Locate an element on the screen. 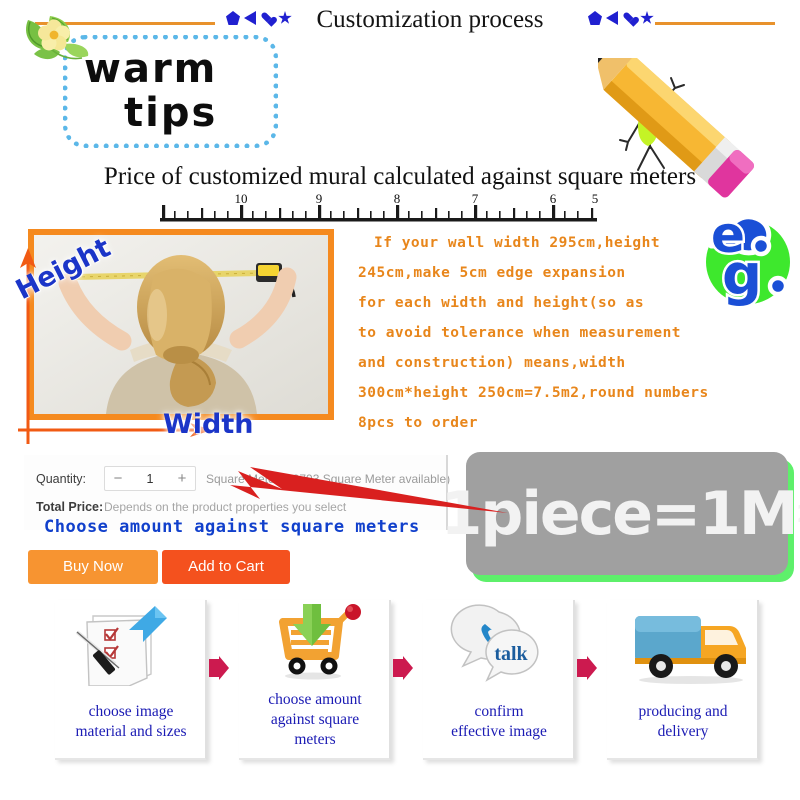 The image size is (800, 800). one-piece-equals-one-square-meter-badge: 1piece=1M2 is located at coordinates (620, 513).